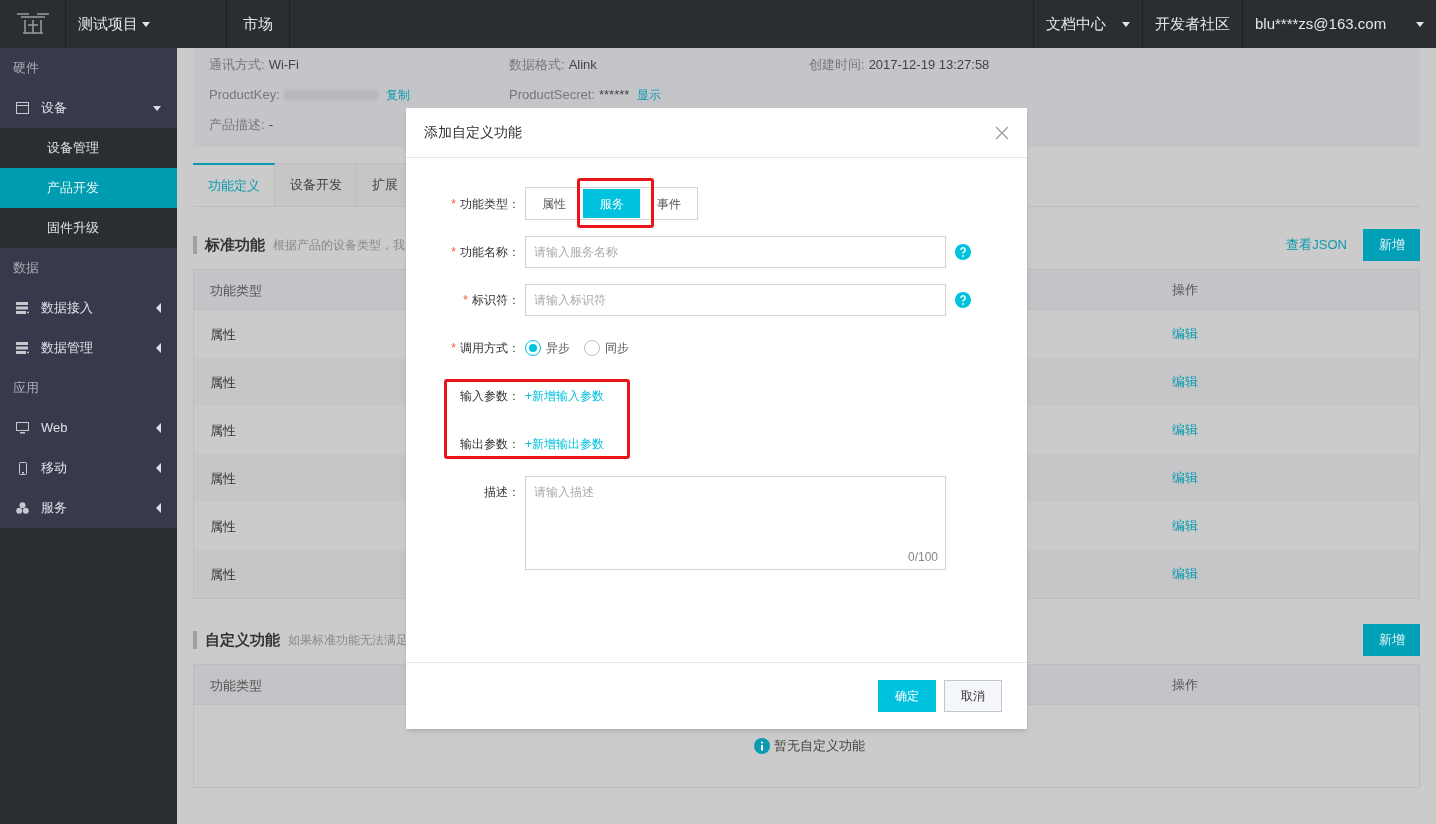 This screenshot has height=824, width=1436. What do you see at coordinates (22, 428) in the screenshot?
I see `monitor-icon` at bounding box center [22, 428].